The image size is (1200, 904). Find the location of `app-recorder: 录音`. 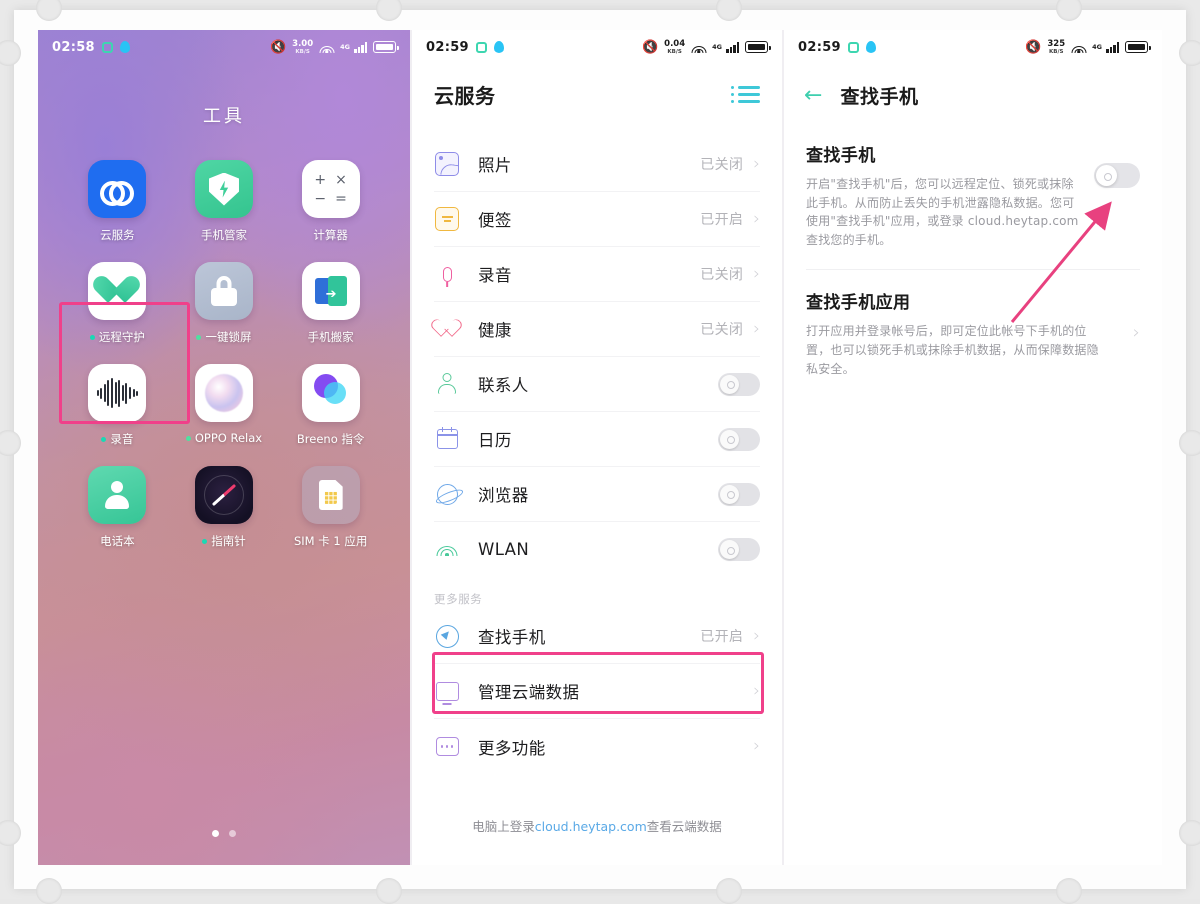

app-recorder: 录音 is located at coordinates (117, 405).